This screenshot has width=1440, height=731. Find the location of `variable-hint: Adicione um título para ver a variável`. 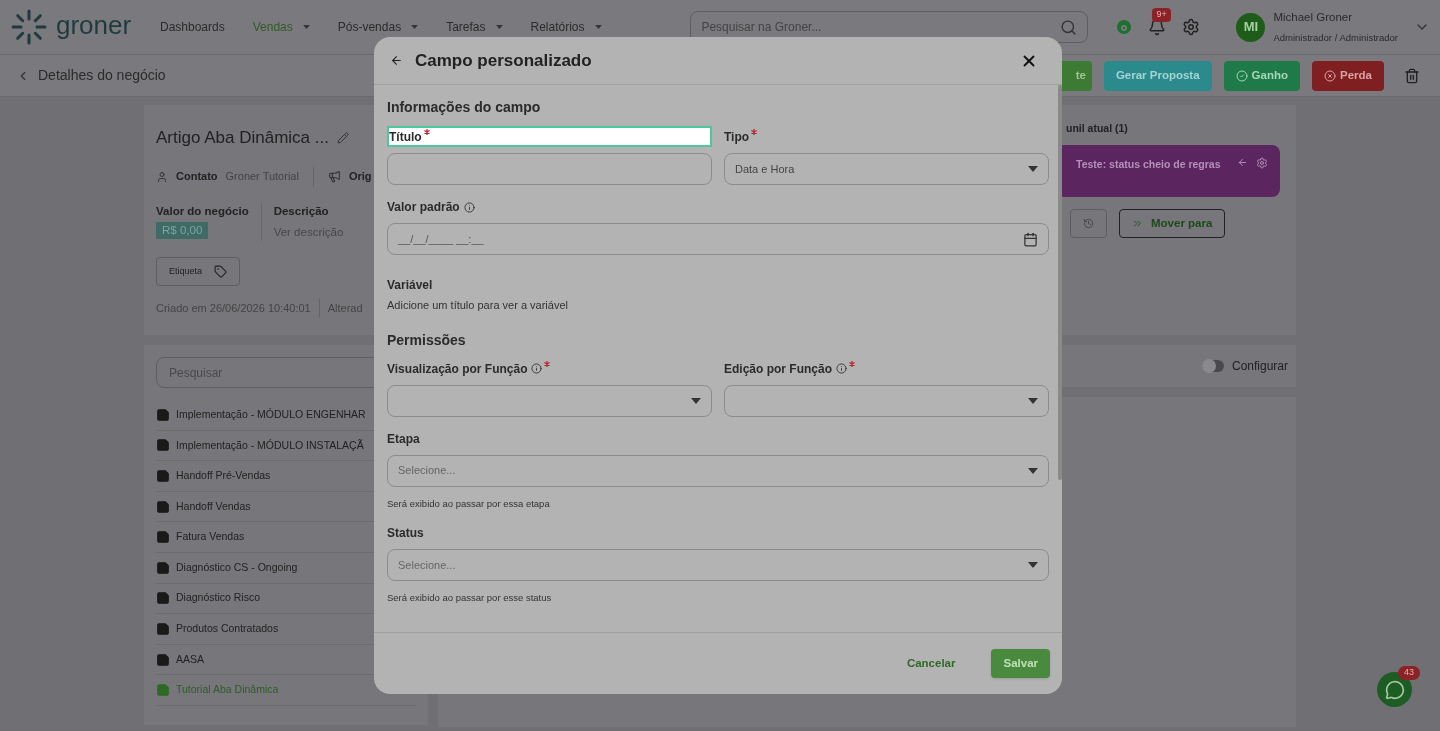

variable-hint: Adicione um título para ver a variável is located at coordinates (478, 305).